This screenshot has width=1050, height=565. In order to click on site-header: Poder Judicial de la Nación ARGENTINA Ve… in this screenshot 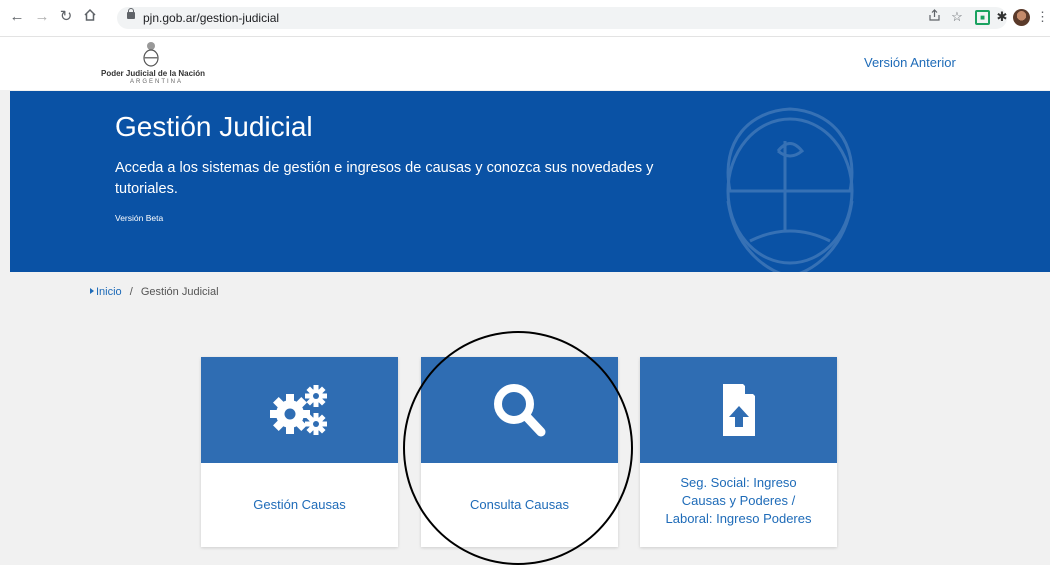, I will do `click(525, 63)`.